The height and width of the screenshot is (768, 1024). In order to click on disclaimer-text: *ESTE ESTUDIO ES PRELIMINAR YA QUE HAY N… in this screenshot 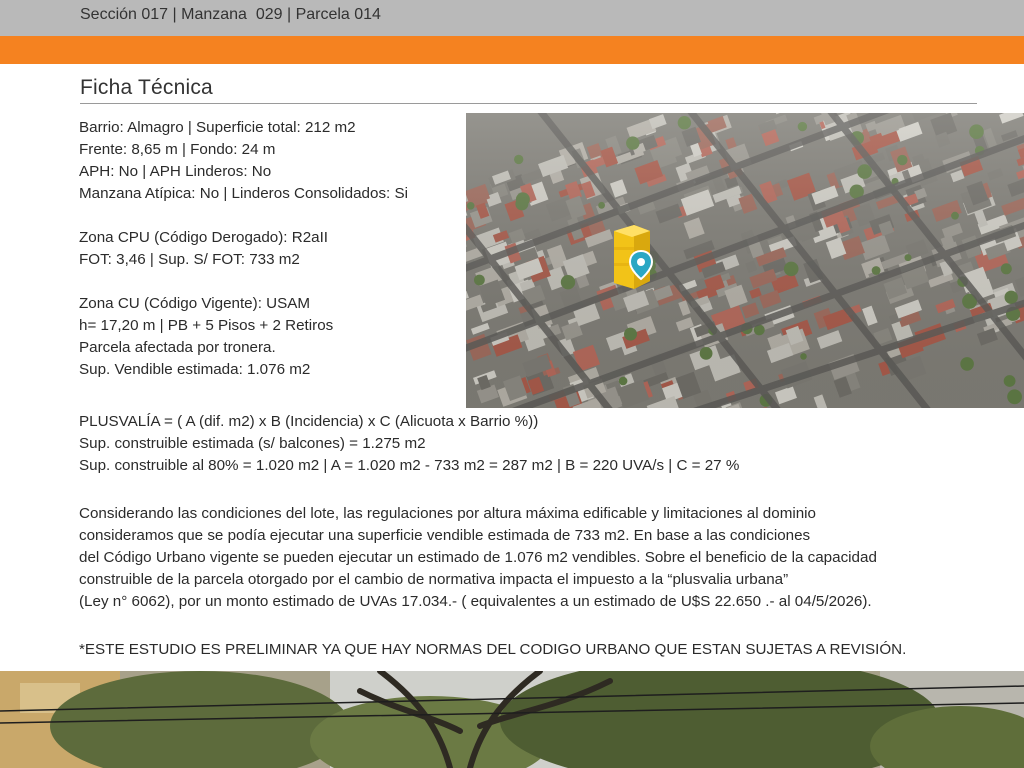, I will do `click(493, 649)`.